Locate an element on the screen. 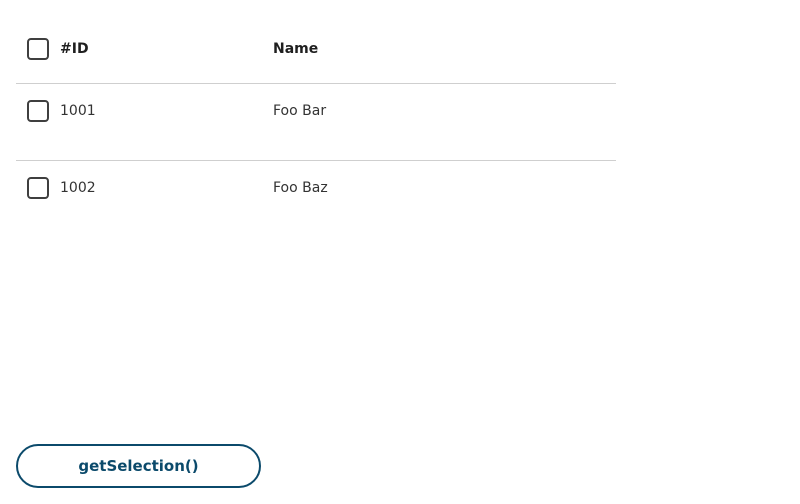  select-all-cell is located at coordinates (38, 38).